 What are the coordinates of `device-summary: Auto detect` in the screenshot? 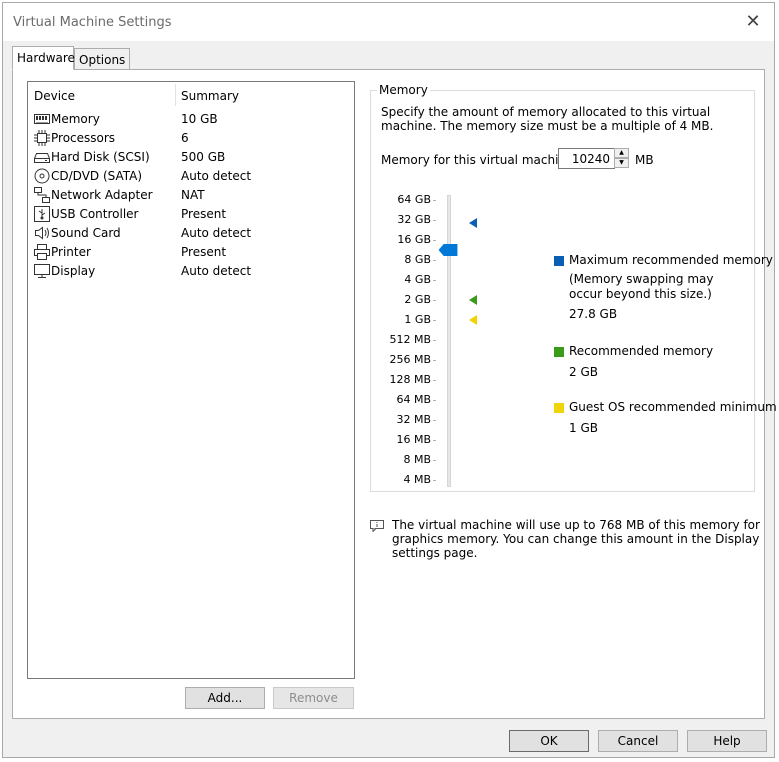 It's located at (216, 176).